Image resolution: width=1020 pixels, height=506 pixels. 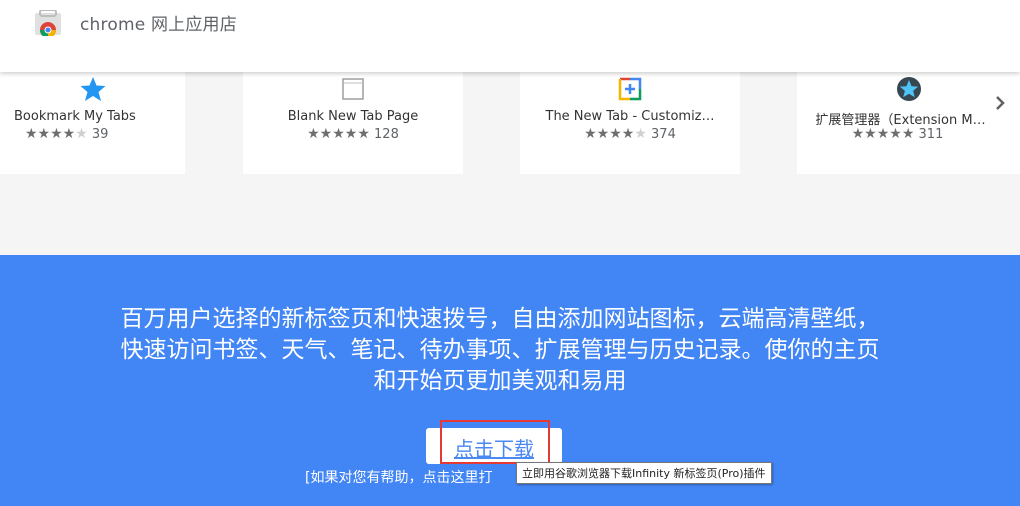 I want to click on blank-page-icon, so click(x=353, y=89).